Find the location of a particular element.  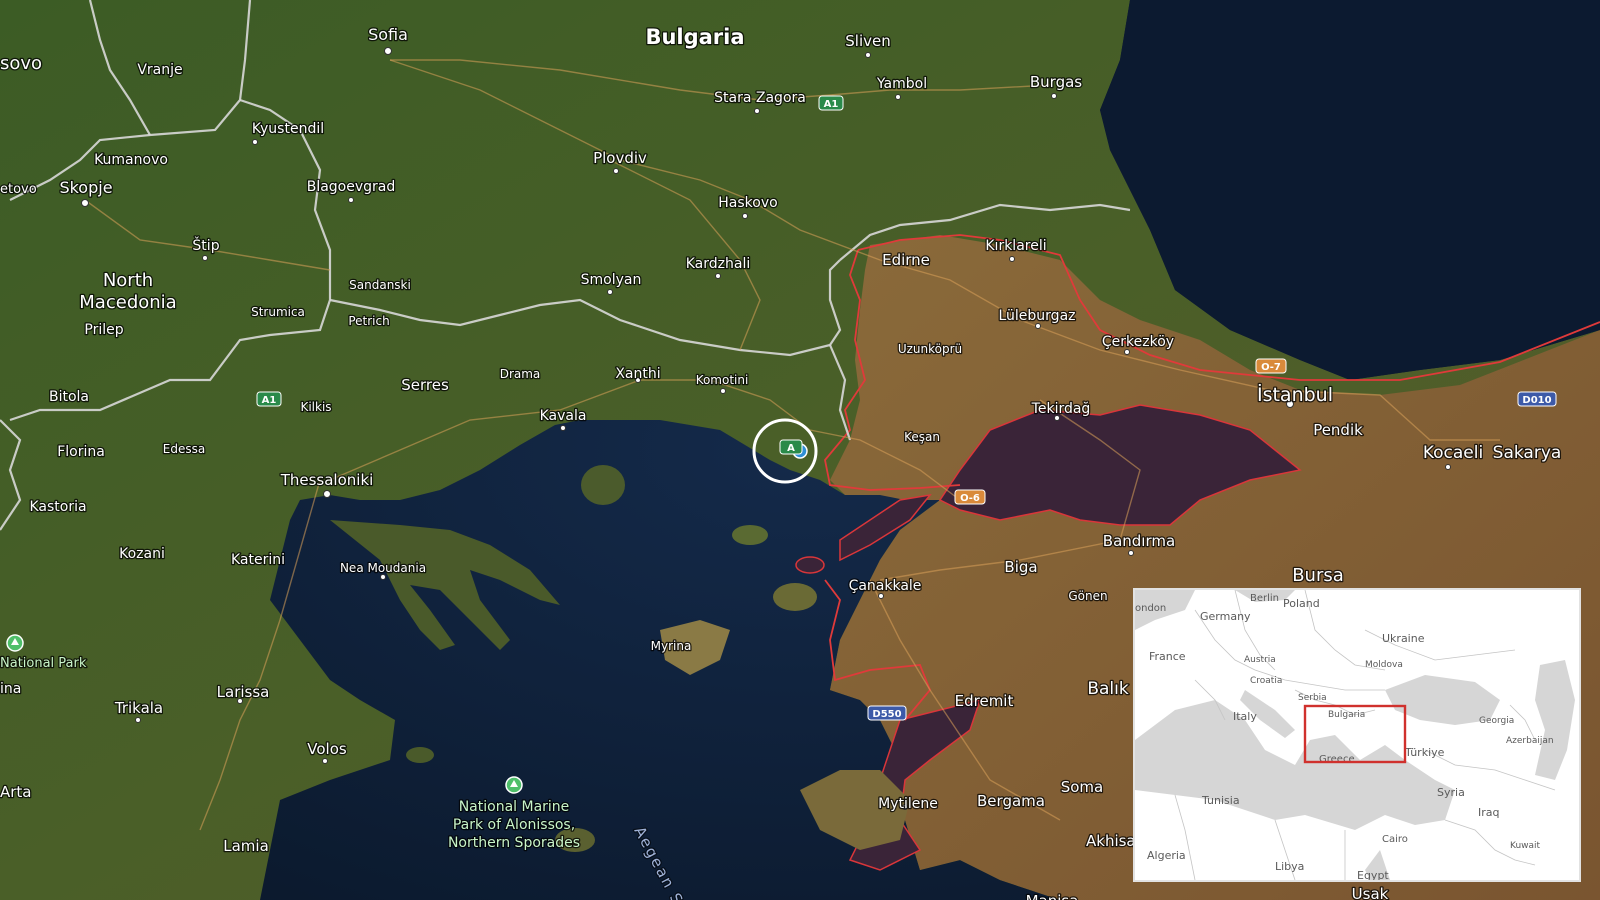

svg-text: D550 is located at coordinates (886, 714).